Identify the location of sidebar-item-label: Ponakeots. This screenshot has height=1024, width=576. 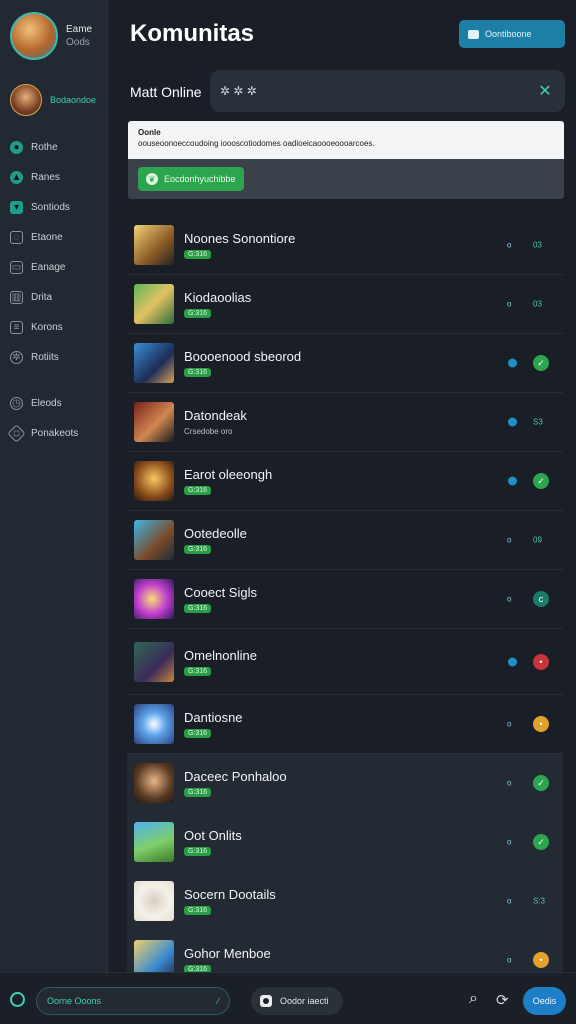
(55, 433).